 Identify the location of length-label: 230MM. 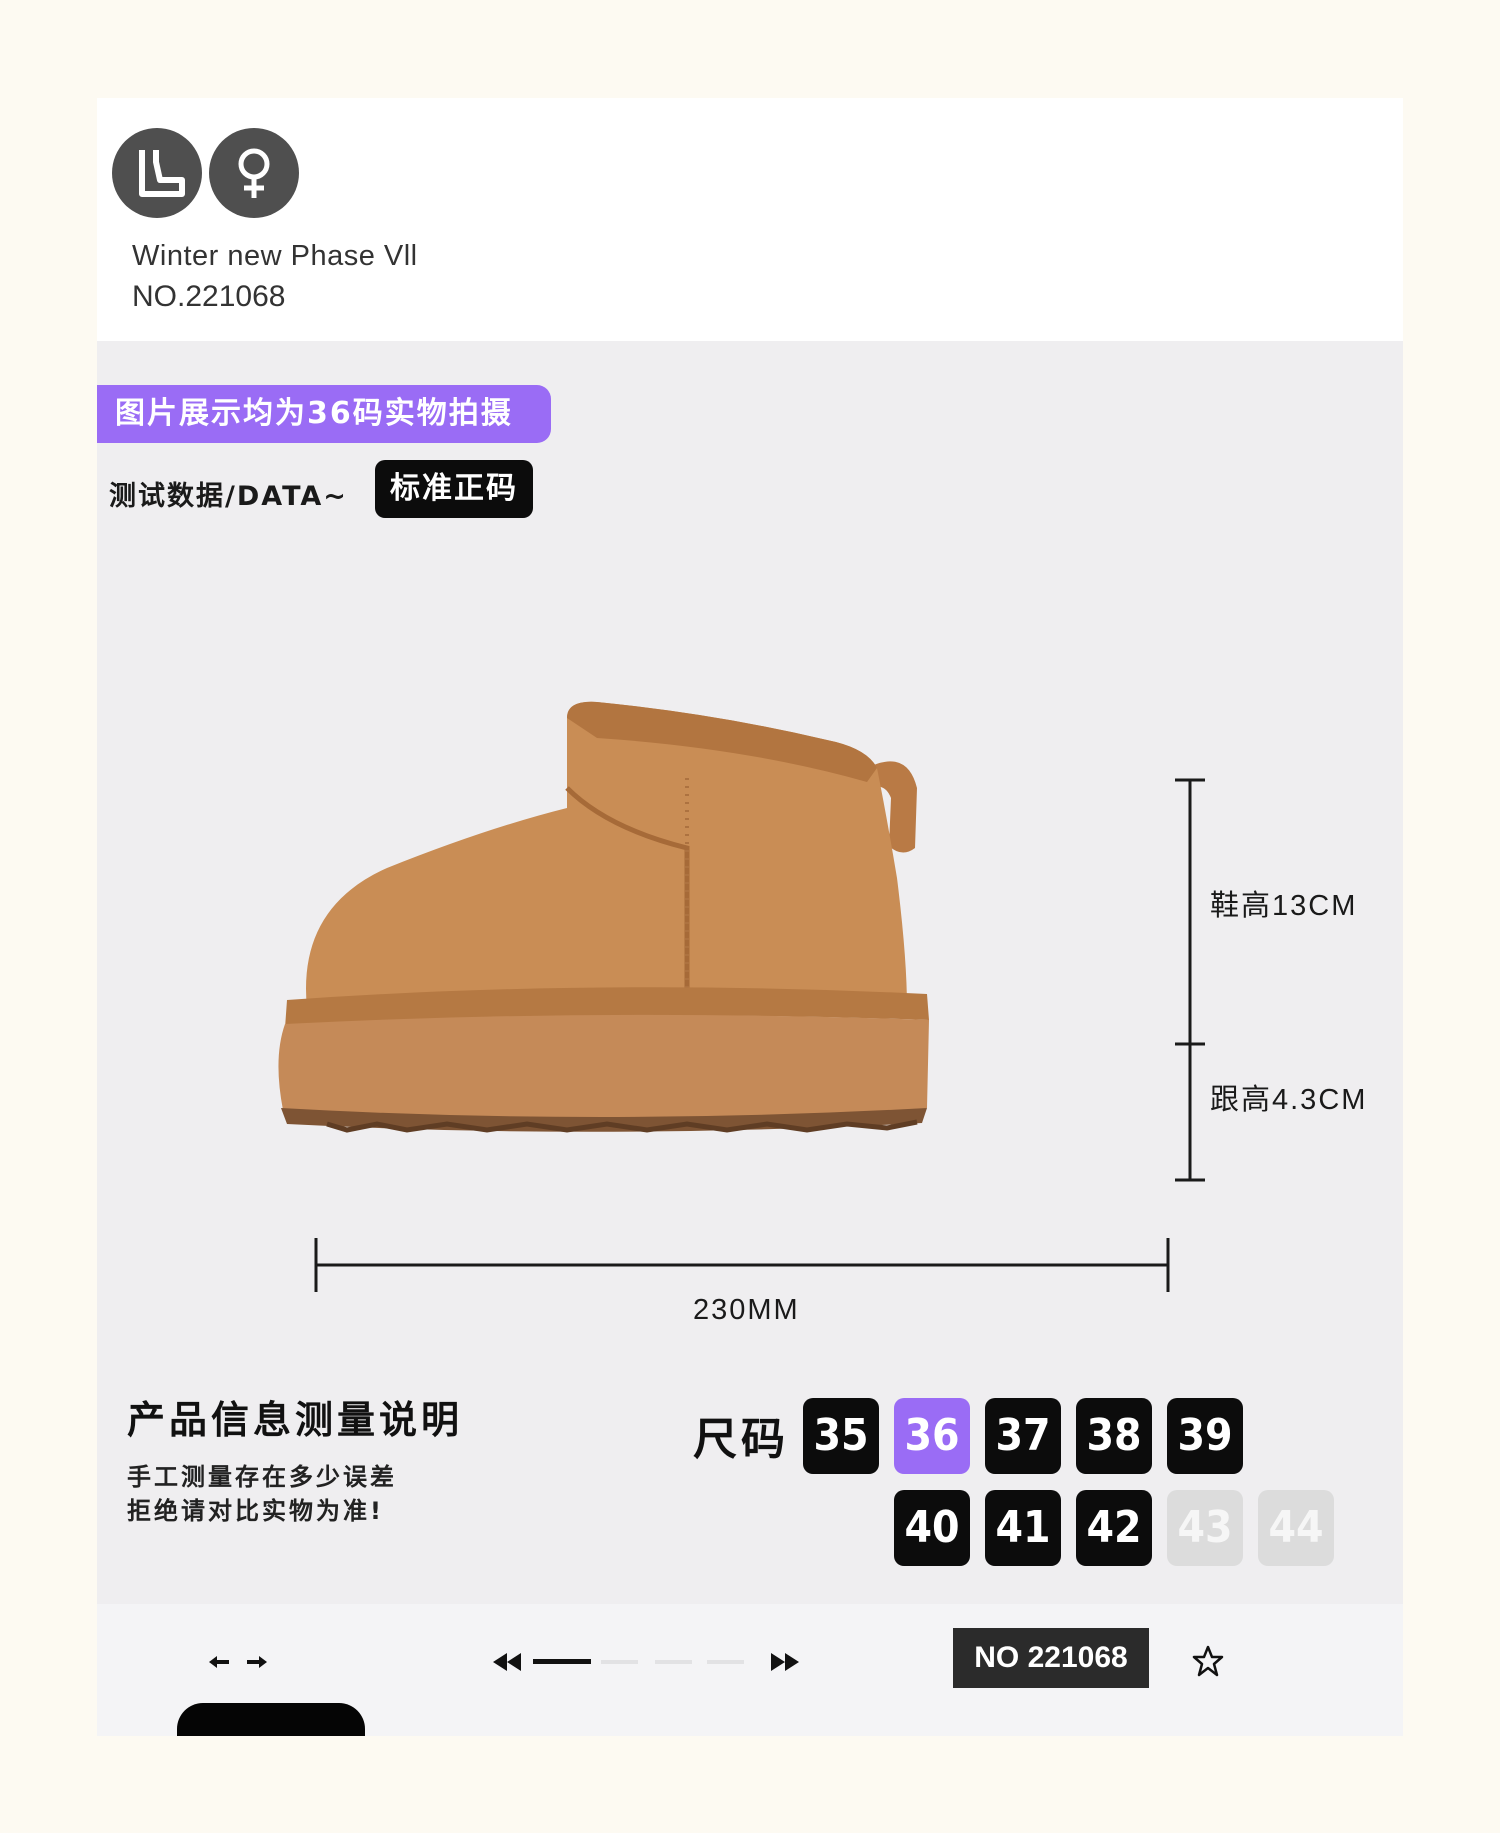
(746, 1310).